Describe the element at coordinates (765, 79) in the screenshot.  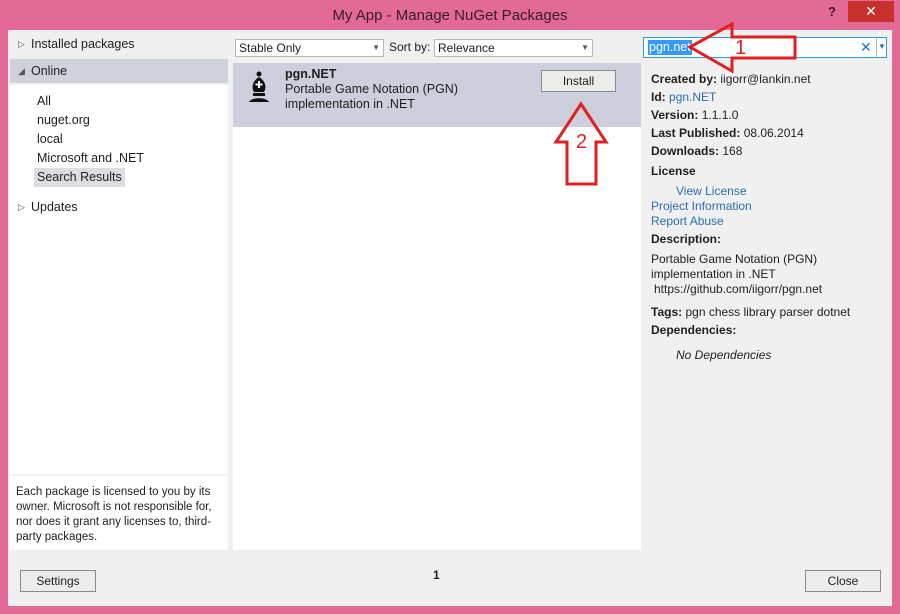
I see `created-by-value: iigorr@lankin.net` at that location.